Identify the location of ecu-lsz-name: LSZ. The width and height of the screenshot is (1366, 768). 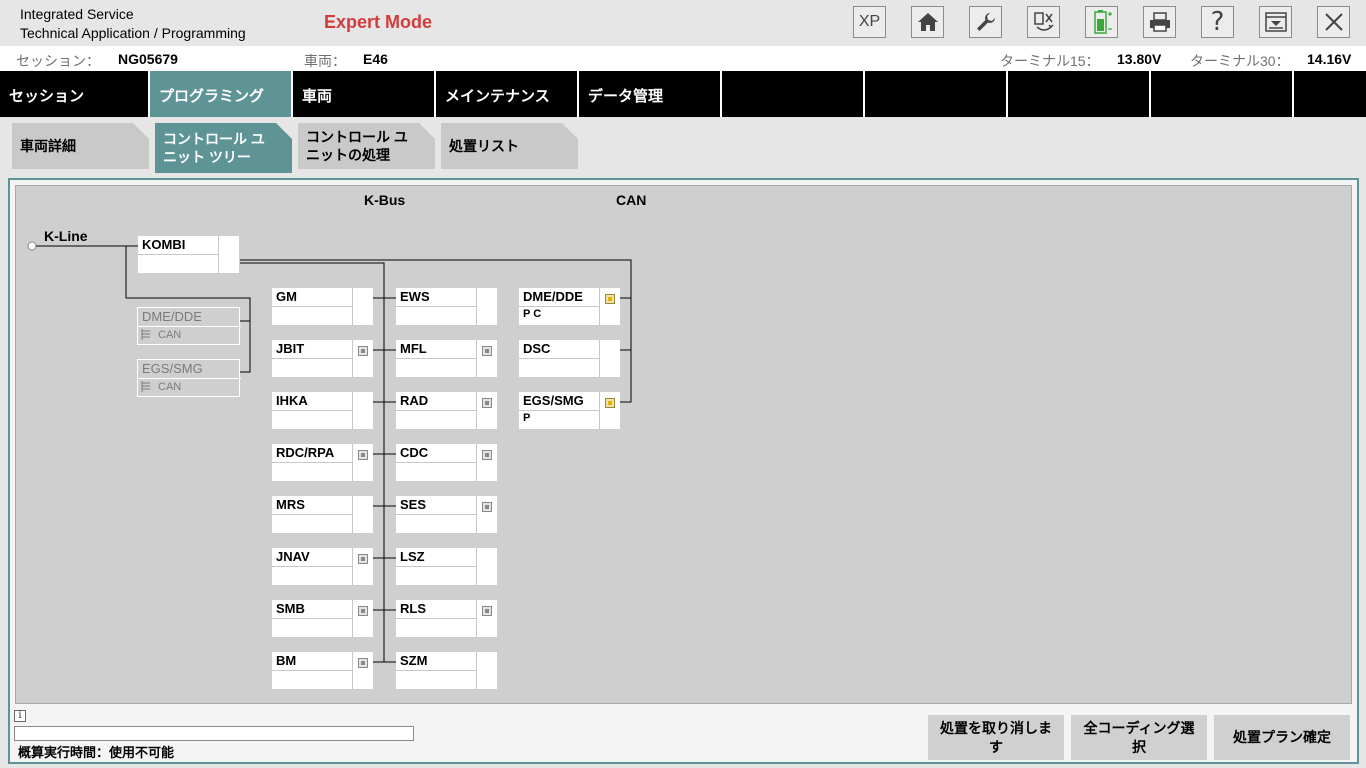
(412, 556).